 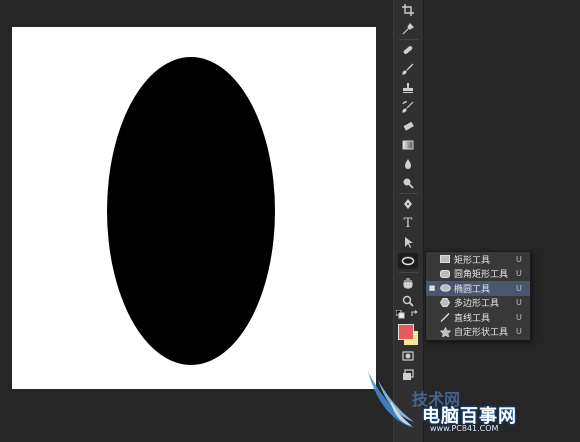 What do you see at coordinates (445, 288) in the screenshot?
I see `ellipse-icon` at bounding box center [445, 288].